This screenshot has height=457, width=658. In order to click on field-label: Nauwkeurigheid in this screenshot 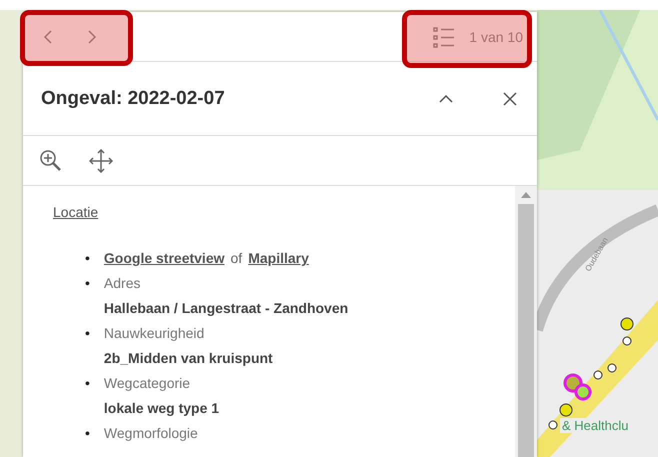, I will do `click(155, 333)`.